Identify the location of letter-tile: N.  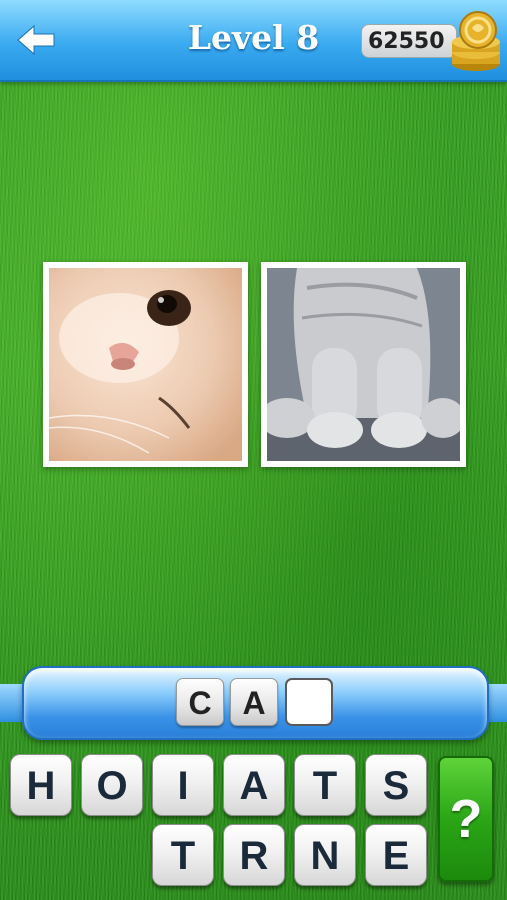
(325, 855).